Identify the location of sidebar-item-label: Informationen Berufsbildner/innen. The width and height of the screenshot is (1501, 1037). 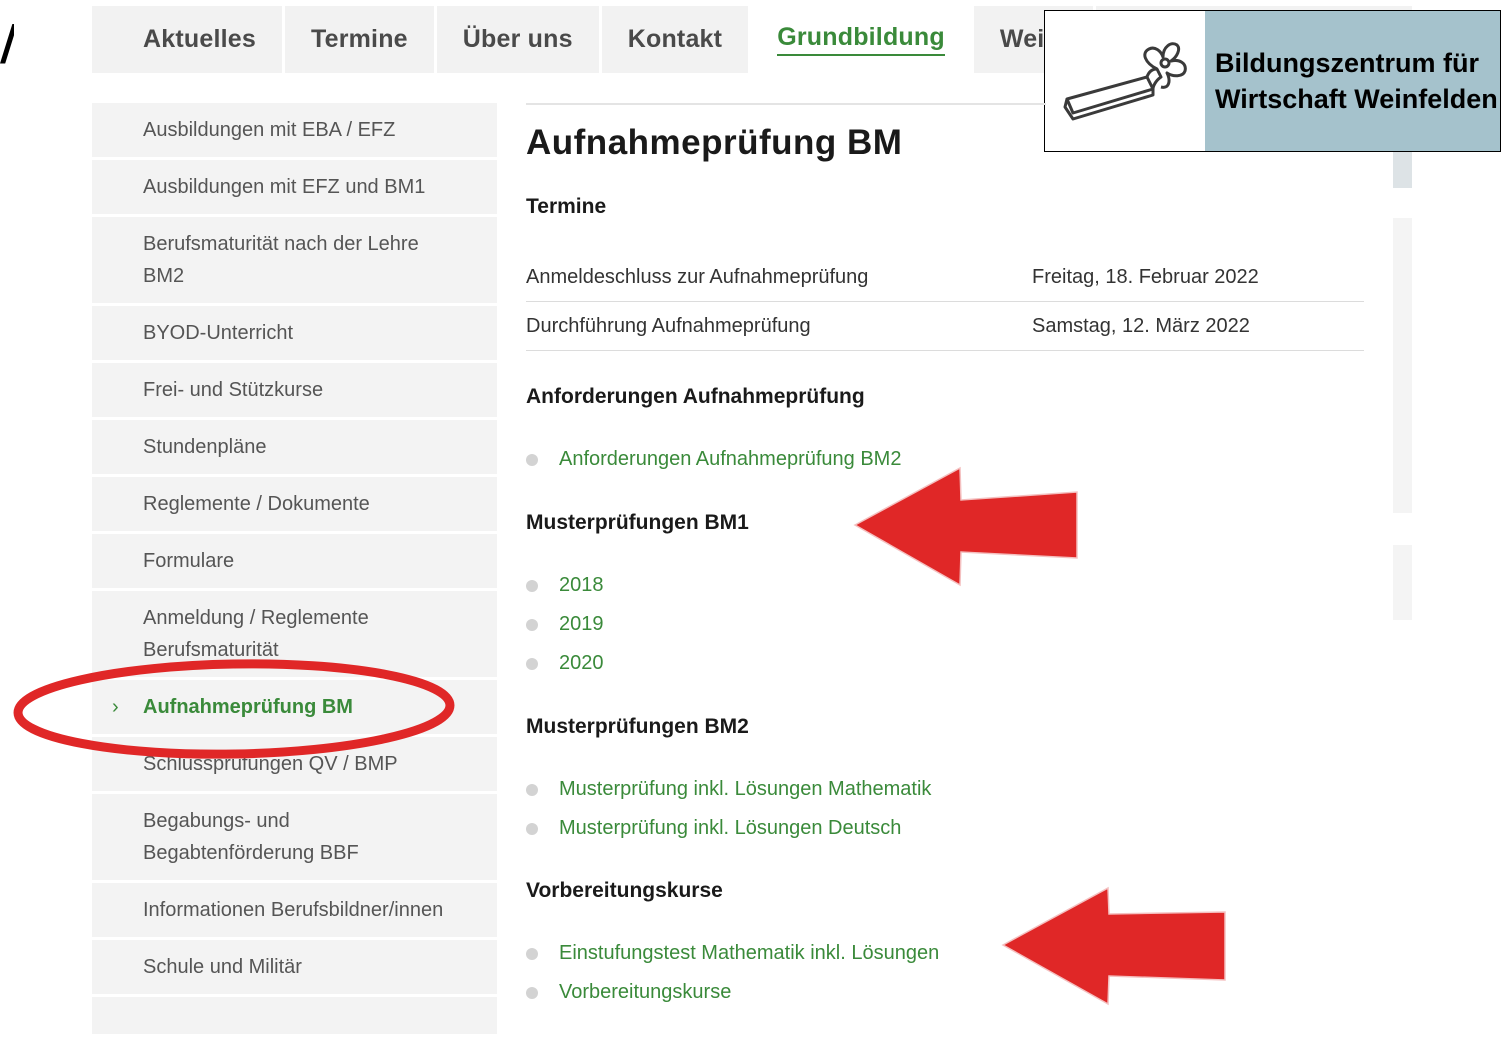
(293, 910).